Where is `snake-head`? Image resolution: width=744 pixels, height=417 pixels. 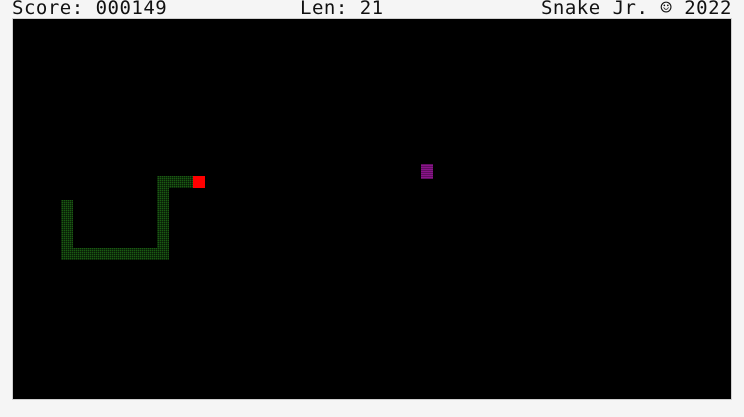 snake-head is located at coordinates (199, 182).